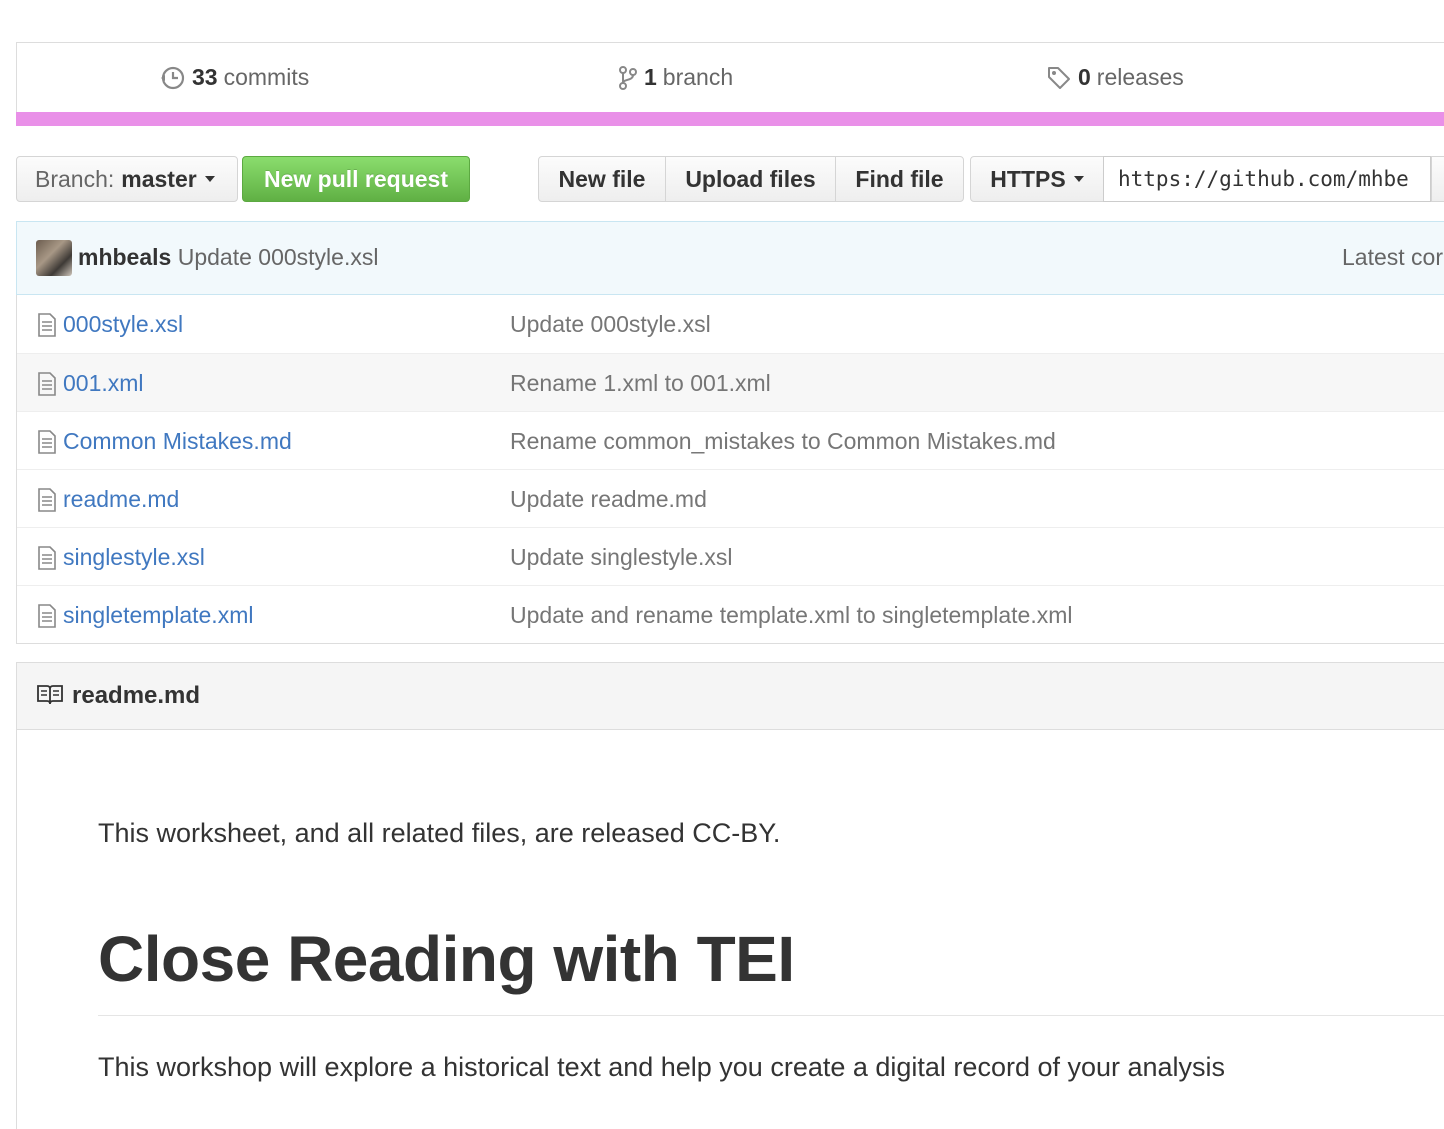  I want to click on clone-protocol-button: HTTPS, so click(1037, 179).